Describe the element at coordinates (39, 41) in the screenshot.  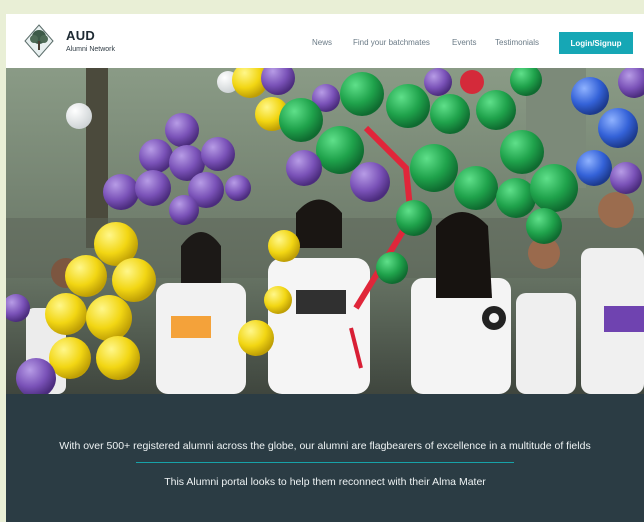
I see `tree-logo-icon` at that location.